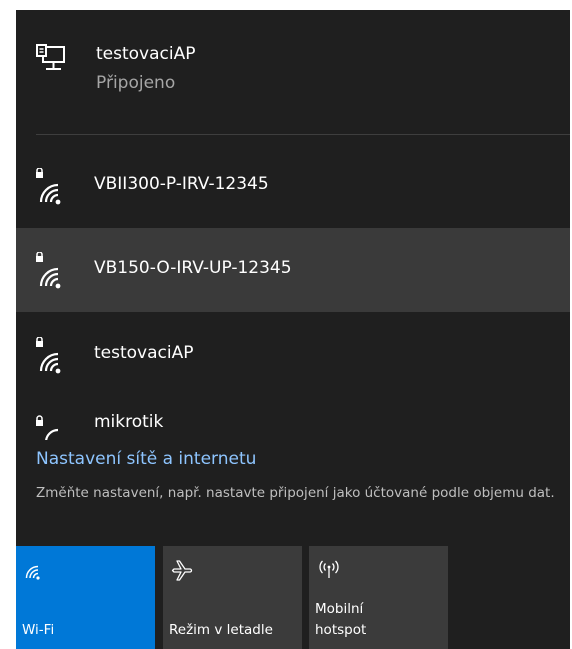  What do you see at coordinates (232, 597) in the screenshot?
I see `airplane-mode-tile: Režim v letadle` at bounding box center [232, 597].